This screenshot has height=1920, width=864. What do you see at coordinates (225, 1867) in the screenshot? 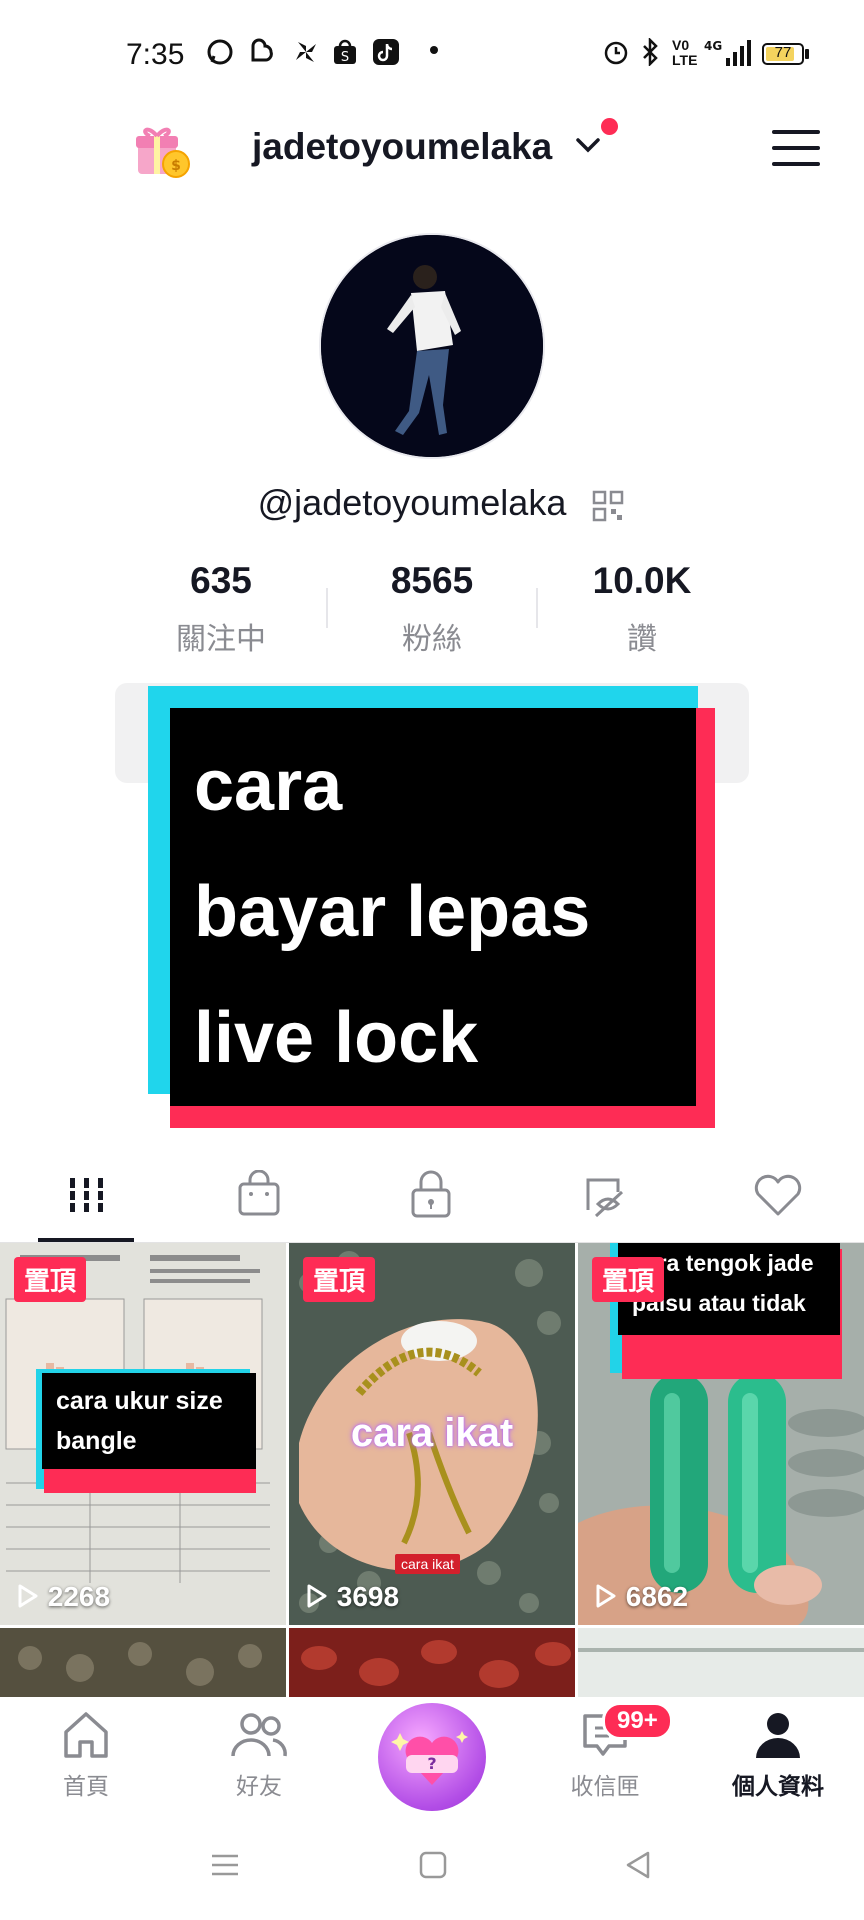
I see `system-menu-icon` at bounding box center [225, 1867].